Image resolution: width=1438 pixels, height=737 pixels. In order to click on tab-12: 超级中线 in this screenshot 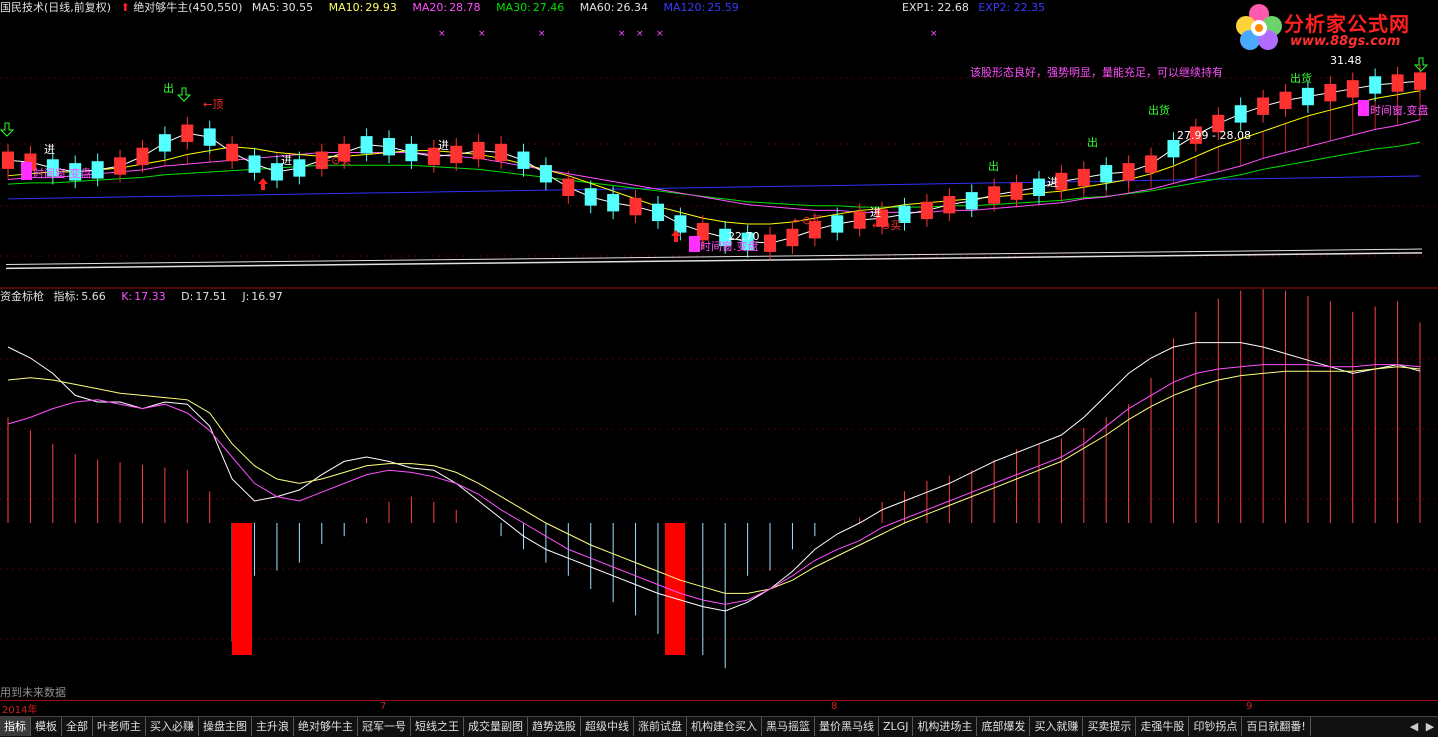, I will do `click(607, 726)`.